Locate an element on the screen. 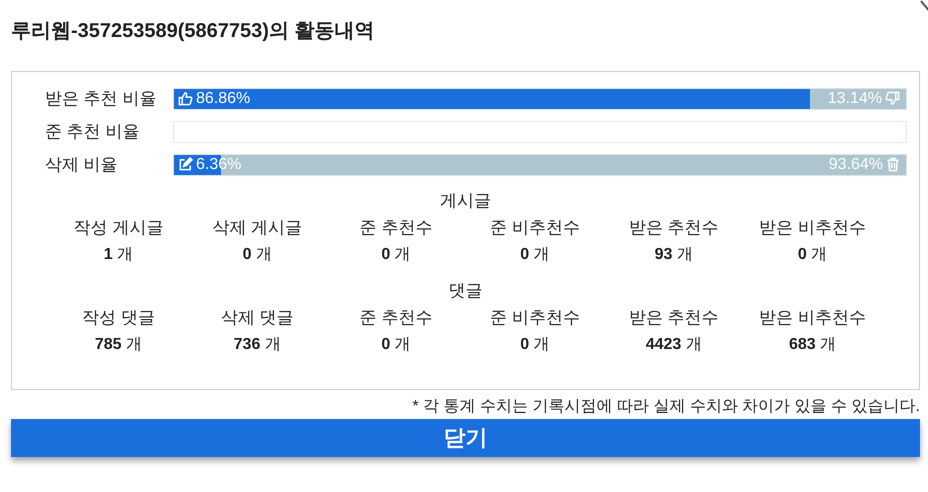 This screenshot has height=492, width=928. ratio-label: 준 추천 비율 is located at coordinates (92, 132).